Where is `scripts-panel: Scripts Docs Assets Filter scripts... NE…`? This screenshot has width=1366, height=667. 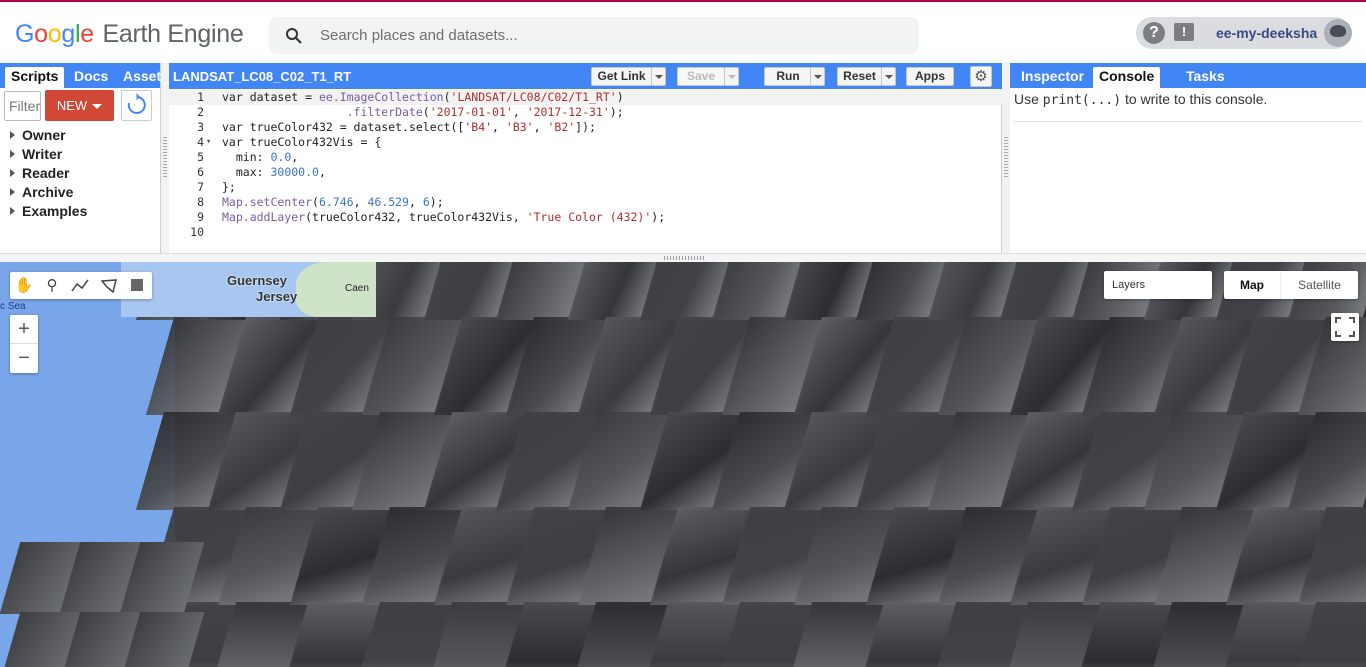
scripts-panel: Scripts Docs Assets Filter scripts... NE… is located at coordinates (80, 158).